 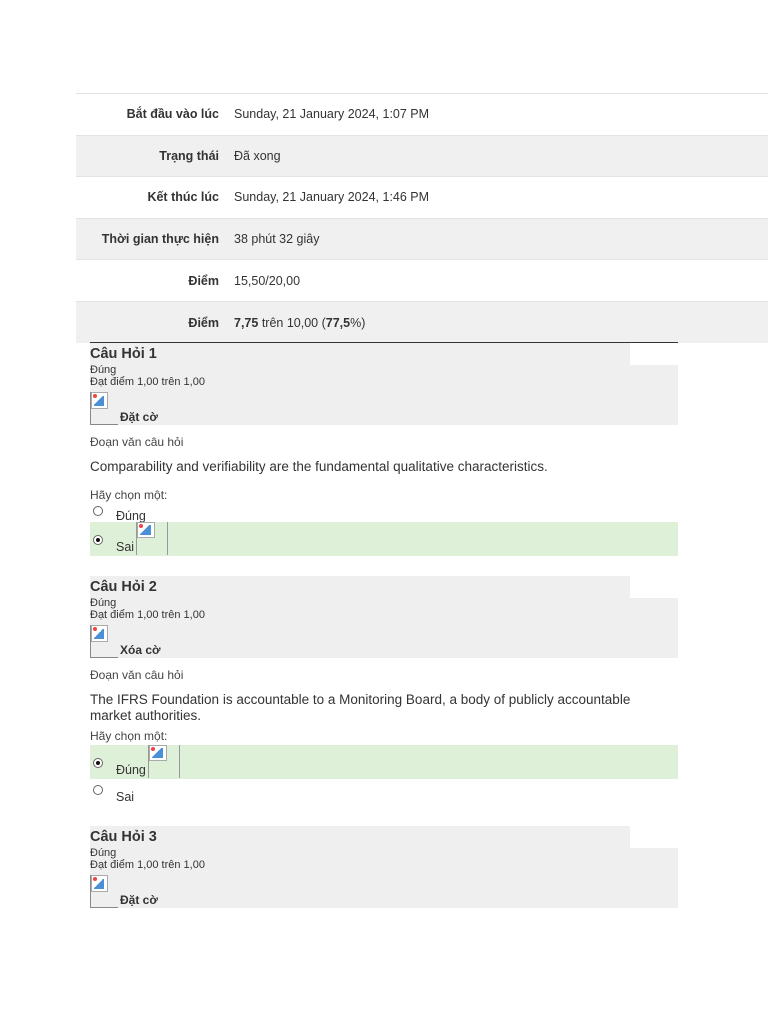 What do you see at coordinates (151, 238) in the screenshot?
I see `summary-label: Thời gian thực hiện` at bounding box center [151, 238].